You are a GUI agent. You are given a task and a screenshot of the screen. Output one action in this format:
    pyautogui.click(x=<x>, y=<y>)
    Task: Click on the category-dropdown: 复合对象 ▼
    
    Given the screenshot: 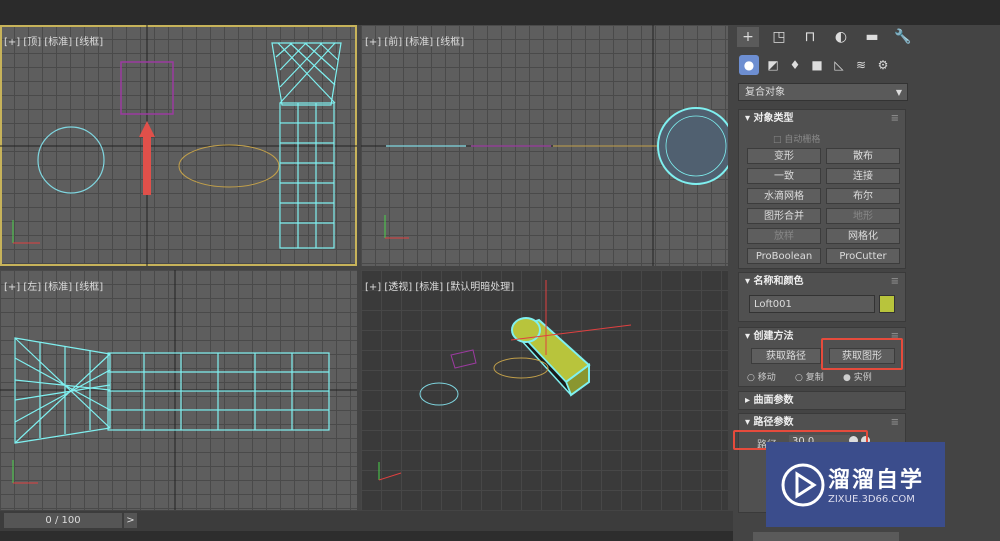 What is the action you would take?
    pyautogui.click(x=823, y=92)
    